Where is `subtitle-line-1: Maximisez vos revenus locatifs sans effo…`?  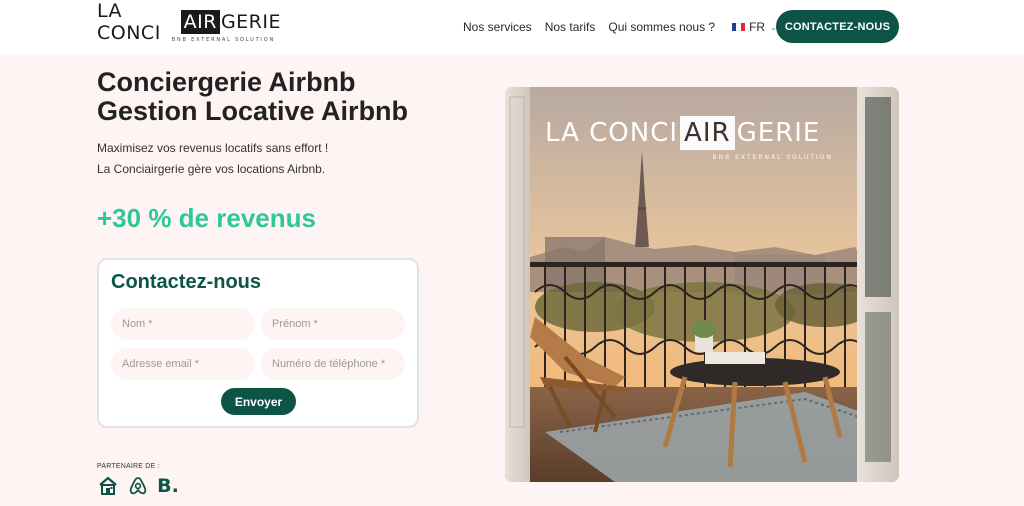
subtitle-line-1: Maximisez vos revenus locatifs sans effo… is located at coordinates (213, 148).